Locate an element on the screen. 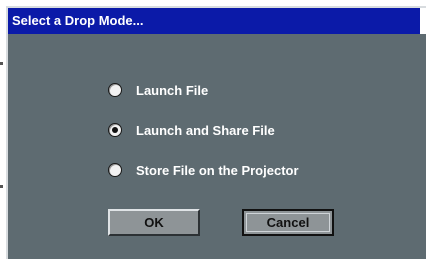 The width and height of the screenshot is (430, 259). option-store-file-on-projector: Store File on the Projector is located at coordinates (203, 170).